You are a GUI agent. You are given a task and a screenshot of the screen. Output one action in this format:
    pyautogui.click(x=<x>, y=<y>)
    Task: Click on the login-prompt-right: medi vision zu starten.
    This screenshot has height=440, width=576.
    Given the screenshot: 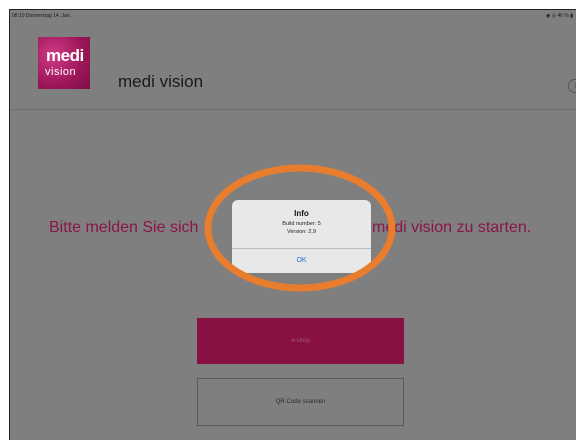 What is the action you would take?
    pyautogui.click(x=452, y=227)
    